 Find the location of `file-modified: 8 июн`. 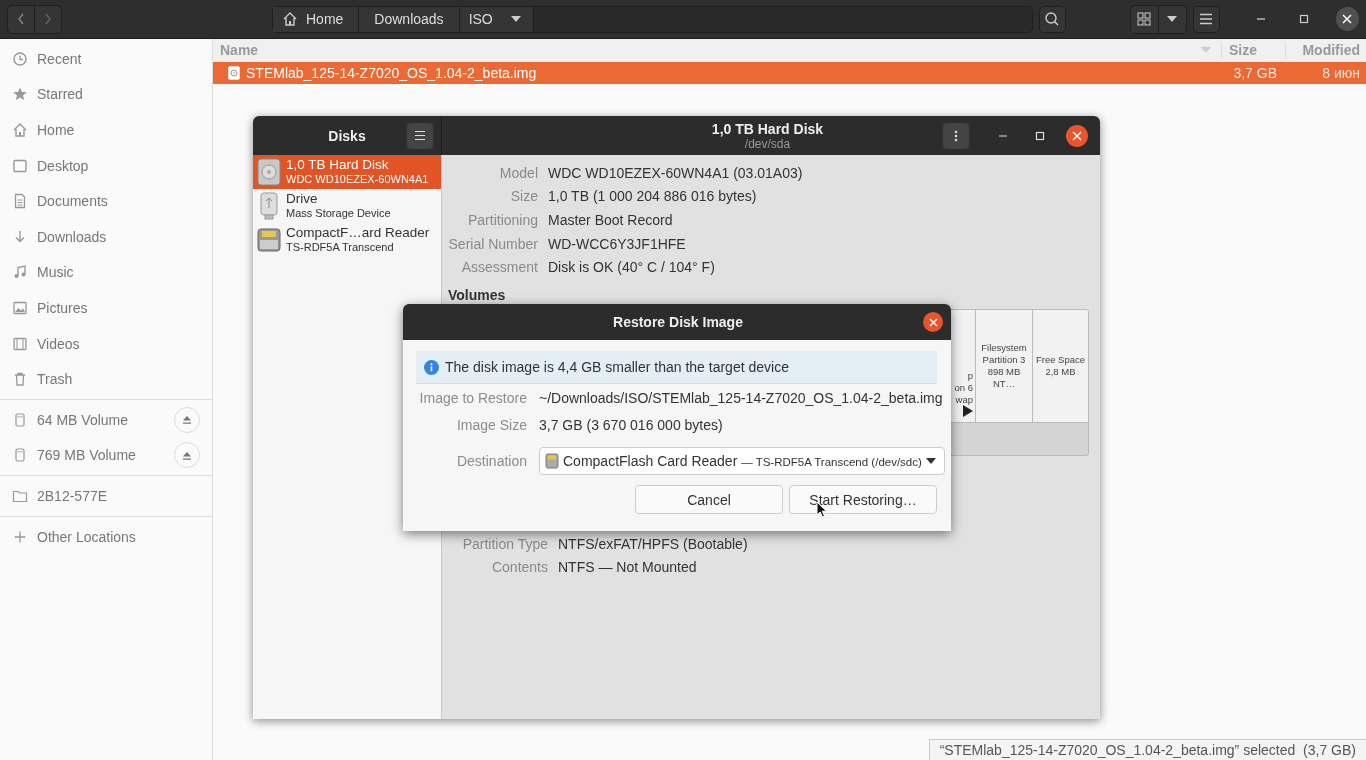

file-modified: 8 июн is located at coordinates (1341, 73).